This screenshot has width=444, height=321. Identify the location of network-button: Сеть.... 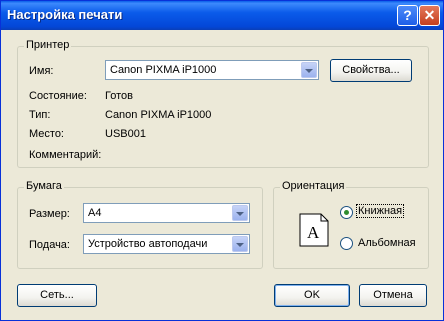
(57, 295).